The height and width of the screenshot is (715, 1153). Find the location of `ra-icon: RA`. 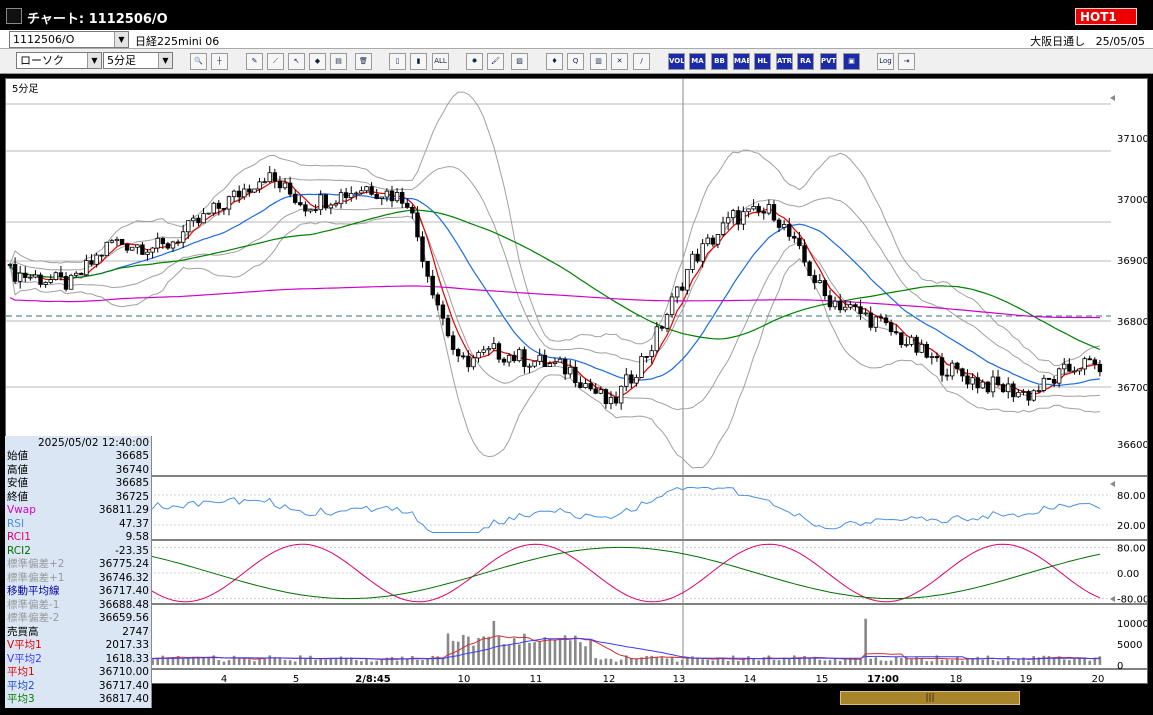

ra-icon: RA is located at coordinates (805, 61).